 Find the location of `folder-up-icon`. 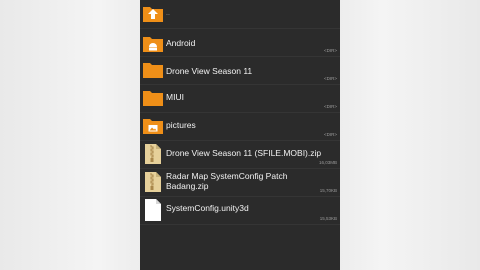

folder-up-icon is located at coordinates (153, 14).